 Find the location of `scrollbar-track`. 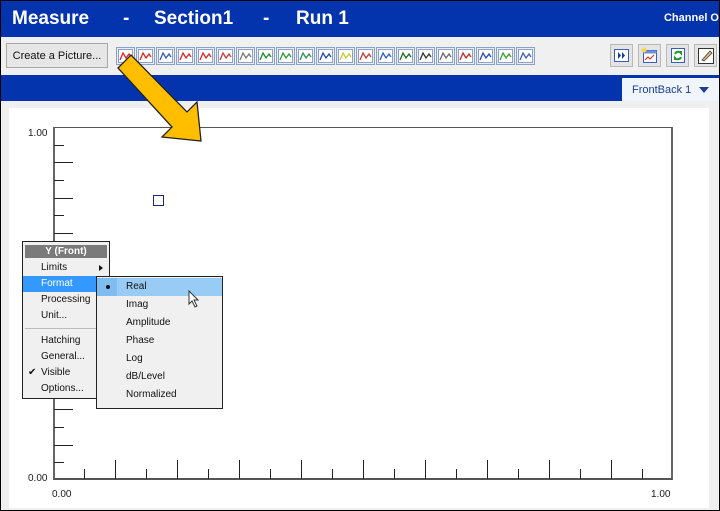

scrollbar-track is located at coordinates (714, 308).